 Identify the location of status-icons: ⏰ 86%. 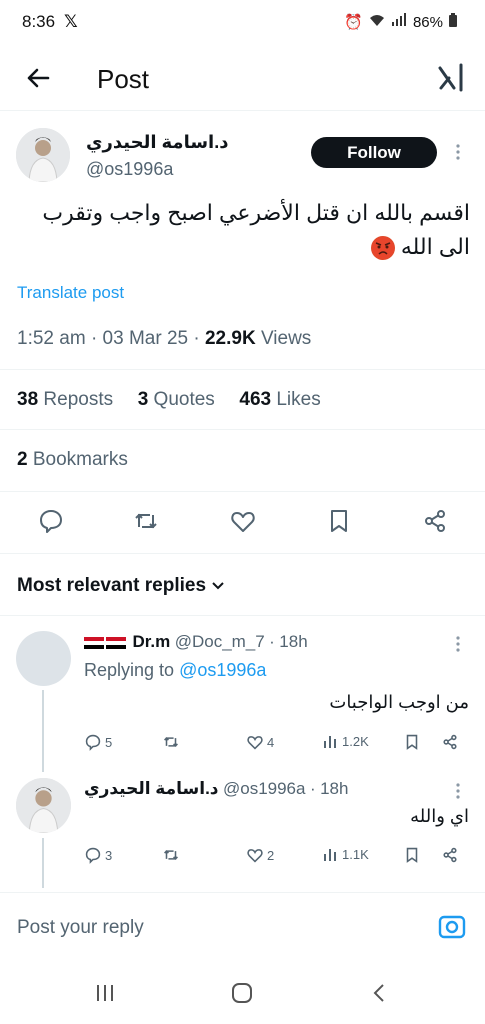
(400, 22).